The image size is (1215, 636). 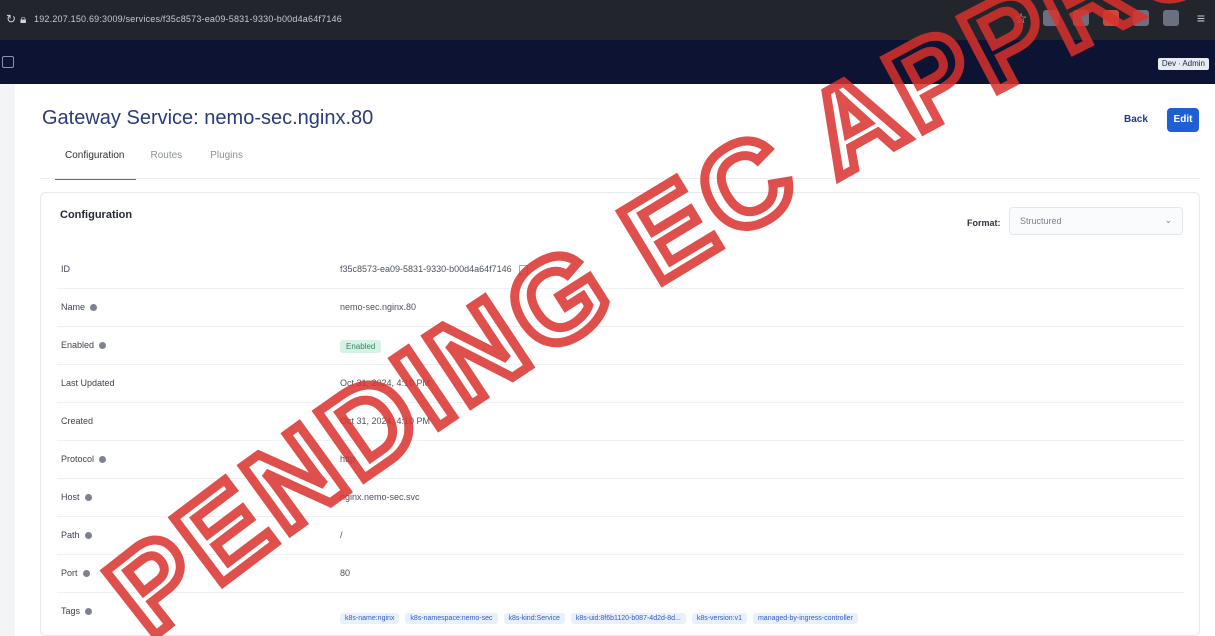 What do you see at coordinates (621, 269) in the screenshot?
I see `config-row-id: ID f35c8573-ea09-5831-9330-b00d4a64f7146` at bounding box center [621, 269].